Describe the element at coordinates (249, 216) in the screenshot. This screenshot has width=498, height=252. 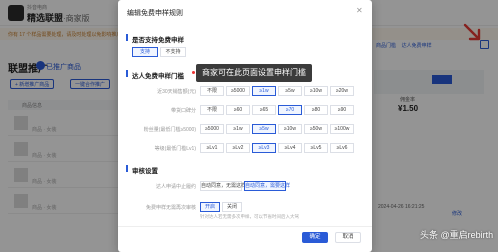
I see `review-hint: 针对达人若无需多次申样，可以节省时间后入大驾` at that location.